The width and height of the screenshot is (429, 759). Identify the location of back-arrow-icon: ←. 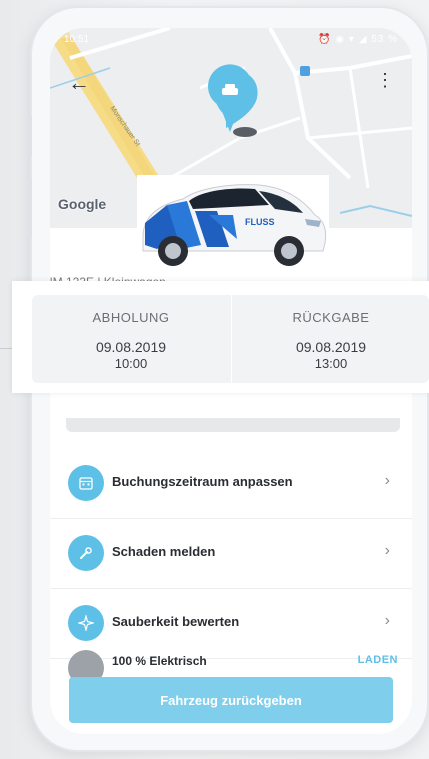
(79, 83).